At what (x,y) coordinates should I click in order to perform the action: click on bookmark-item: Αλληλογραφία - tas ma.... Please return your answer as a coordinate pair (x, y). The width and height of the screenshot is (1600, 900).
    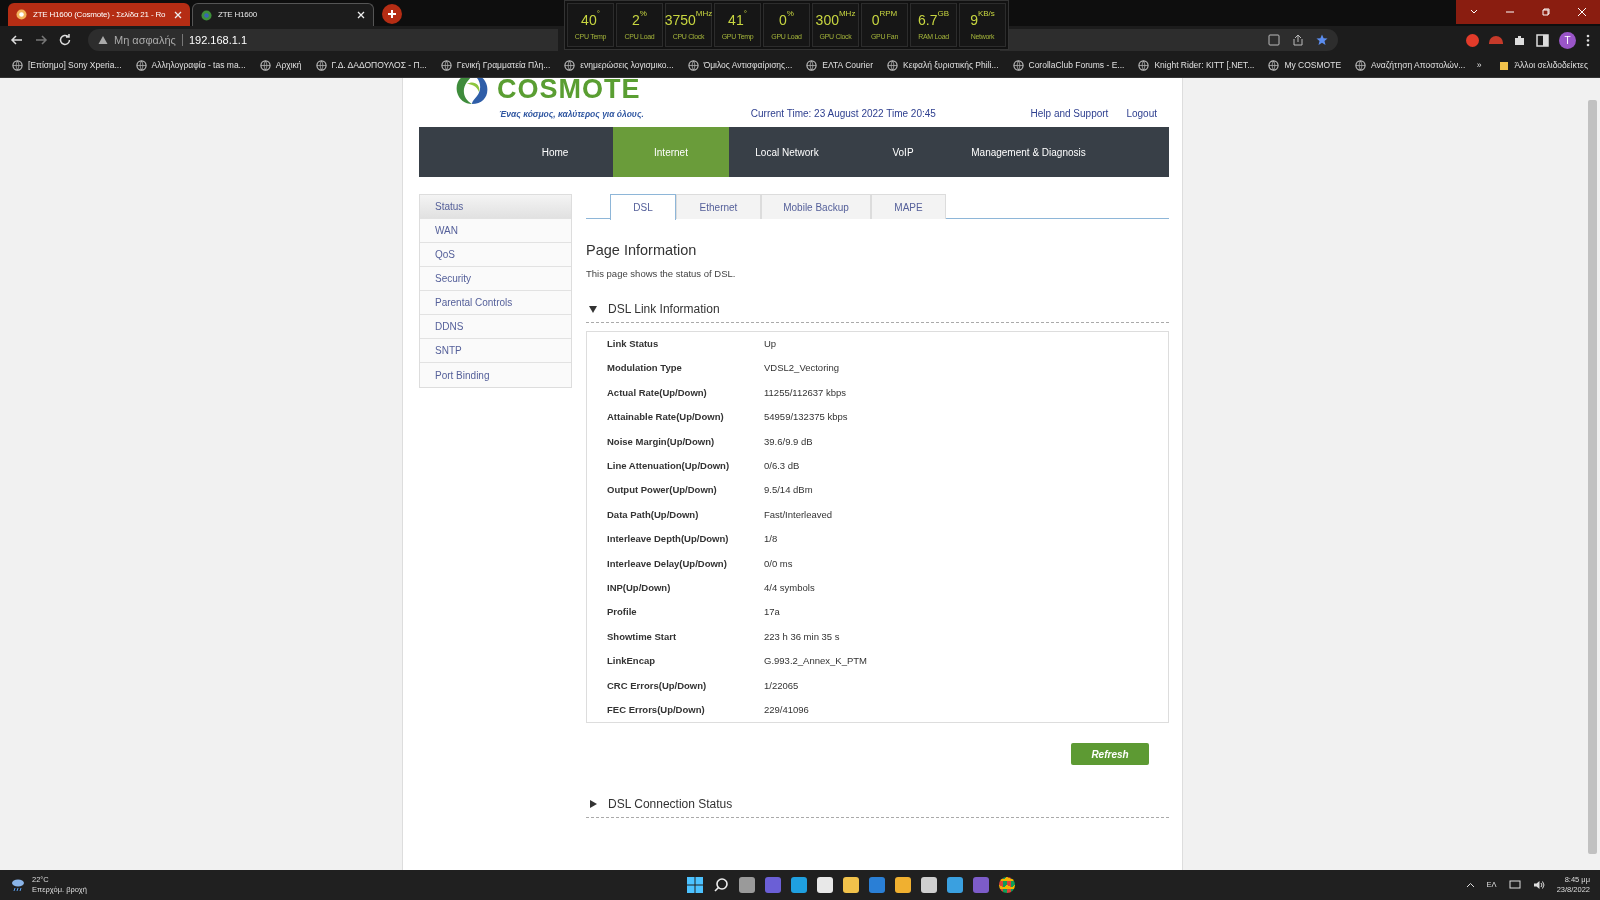
    Looking at the image, I should click on (190, 65).